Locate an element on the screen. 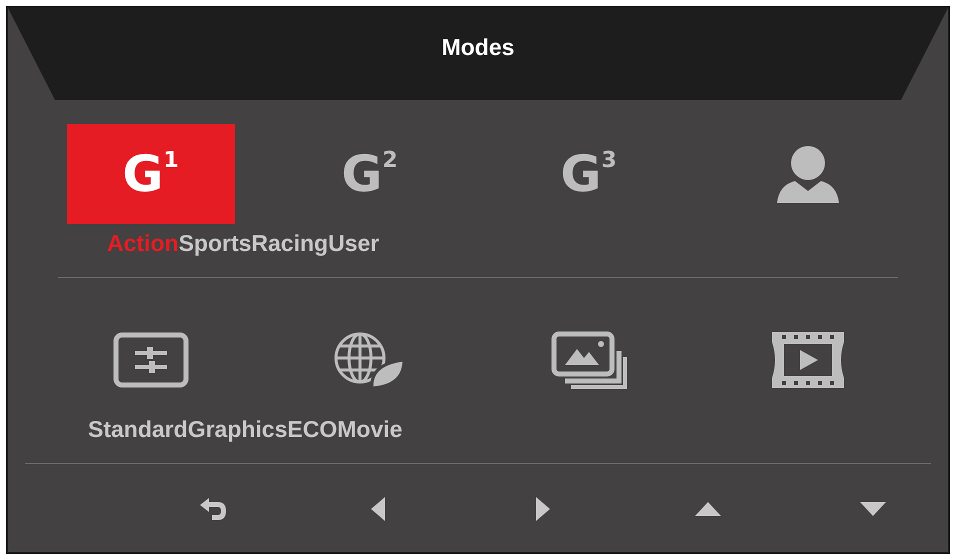 Image resolution: width=956 pixels, height=560 pixels. down-icon is located at coordinates (872, 509).